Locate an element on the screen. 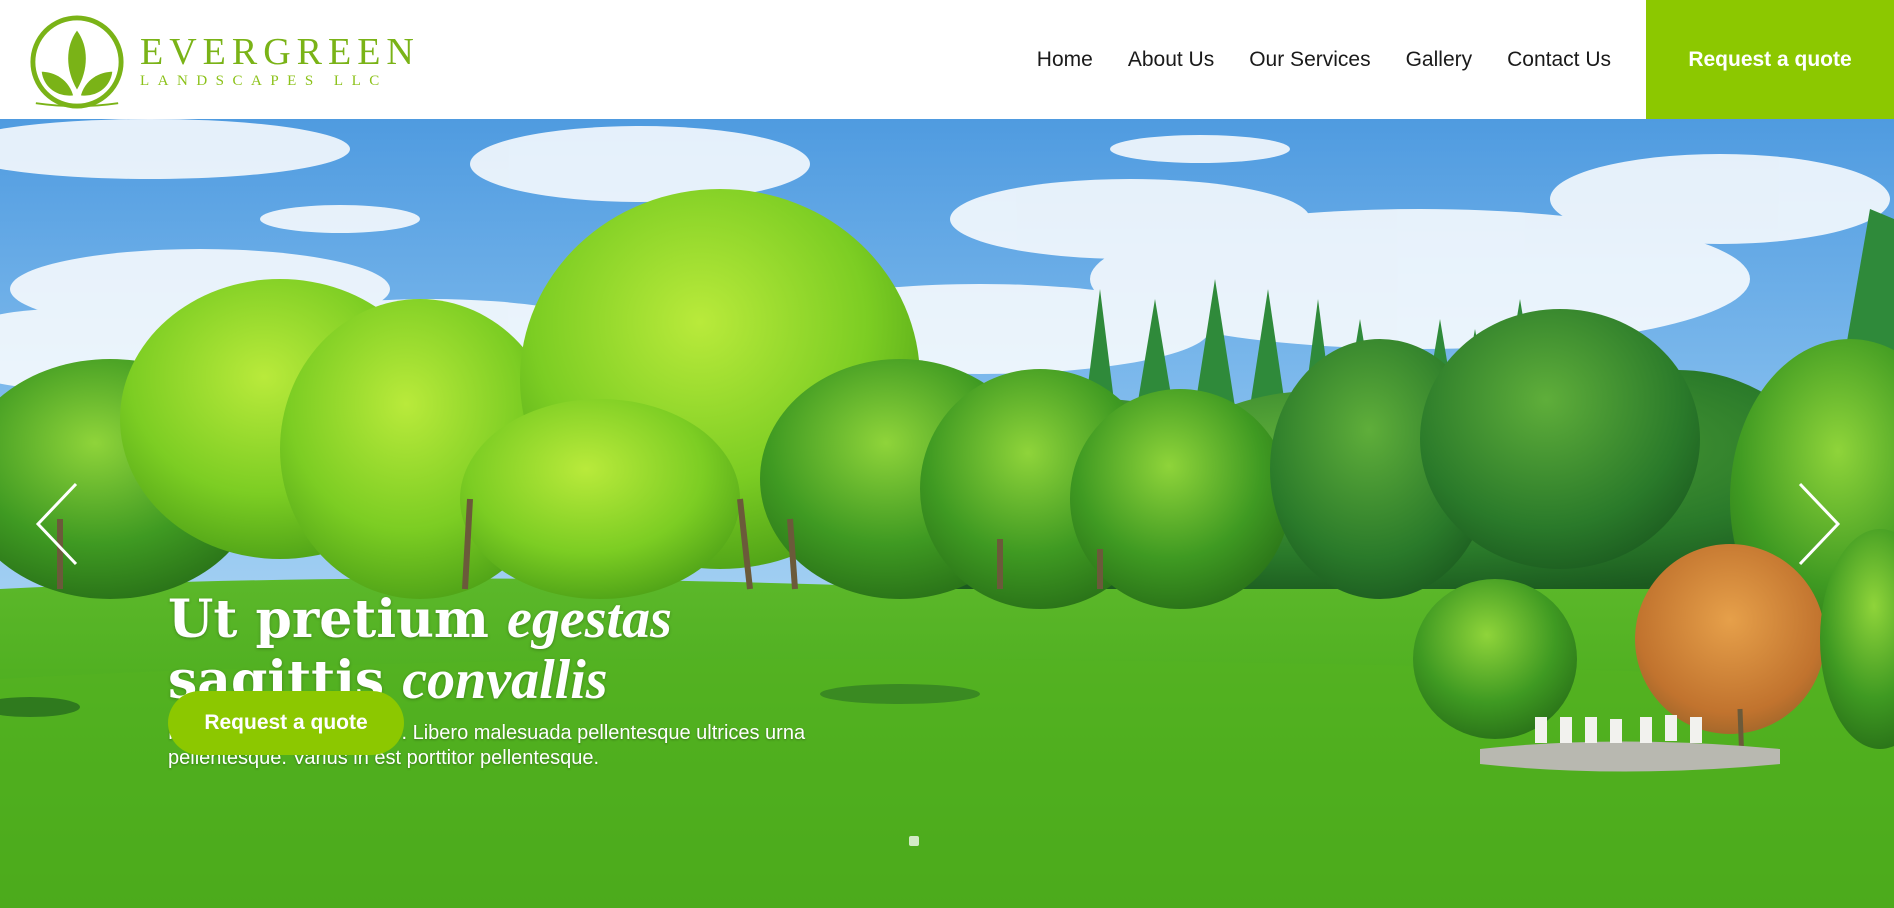 Image resolution: width=1894 pixels, height=908 pixels. slider-prev-button is located at coordinates (58, 524).